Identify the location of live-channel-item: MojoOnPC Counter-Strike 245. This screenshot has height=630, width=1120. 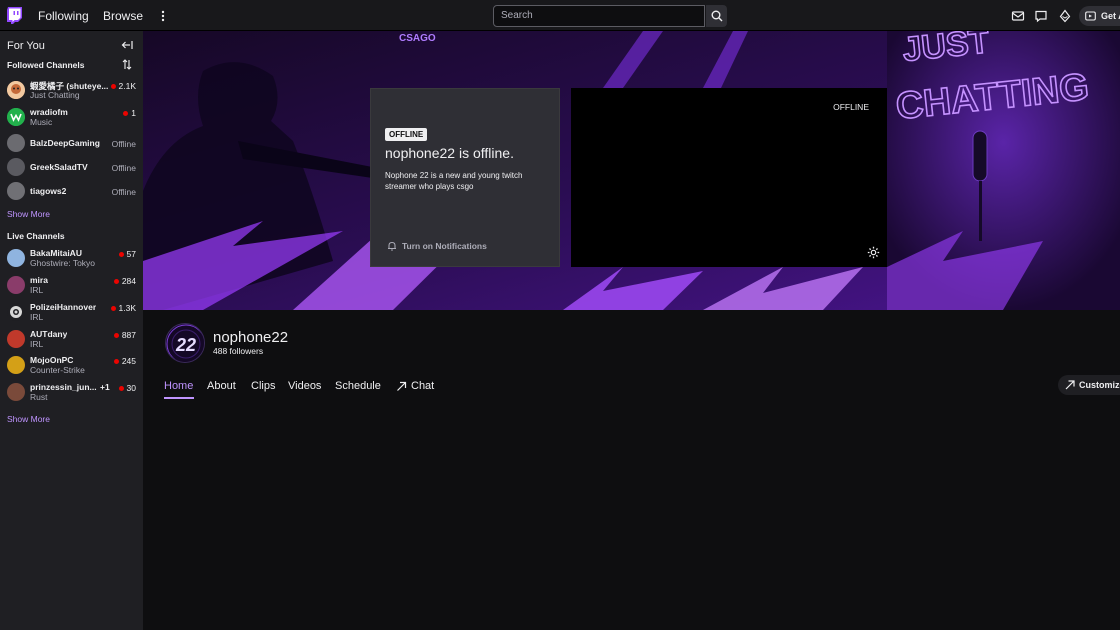
(71, 366).